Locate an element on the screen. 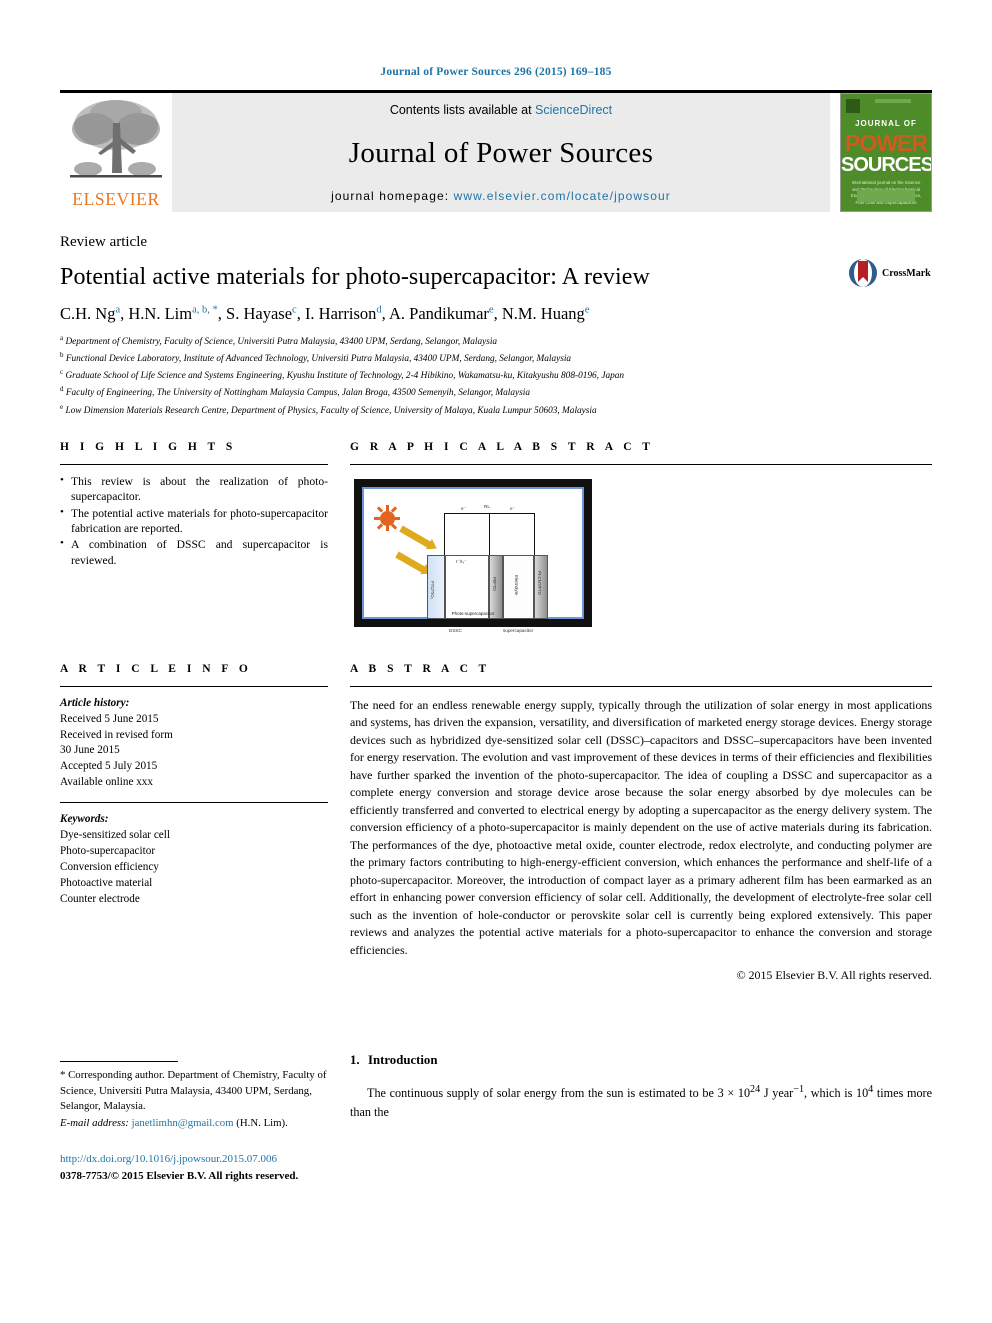  author-item: C.H. Nga is located at coordinates (90, 313).